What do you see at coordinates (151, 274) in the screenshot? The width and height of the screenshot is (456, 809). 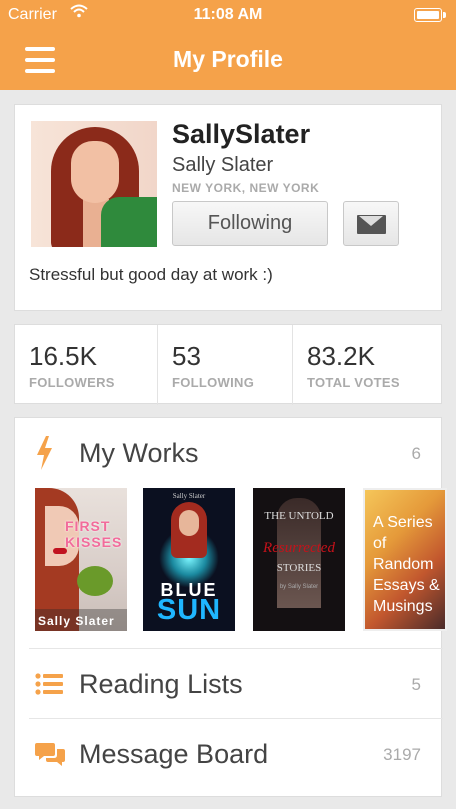 I see `status-message: Stressful but good day at work :)` at bounding box center [151, 274].